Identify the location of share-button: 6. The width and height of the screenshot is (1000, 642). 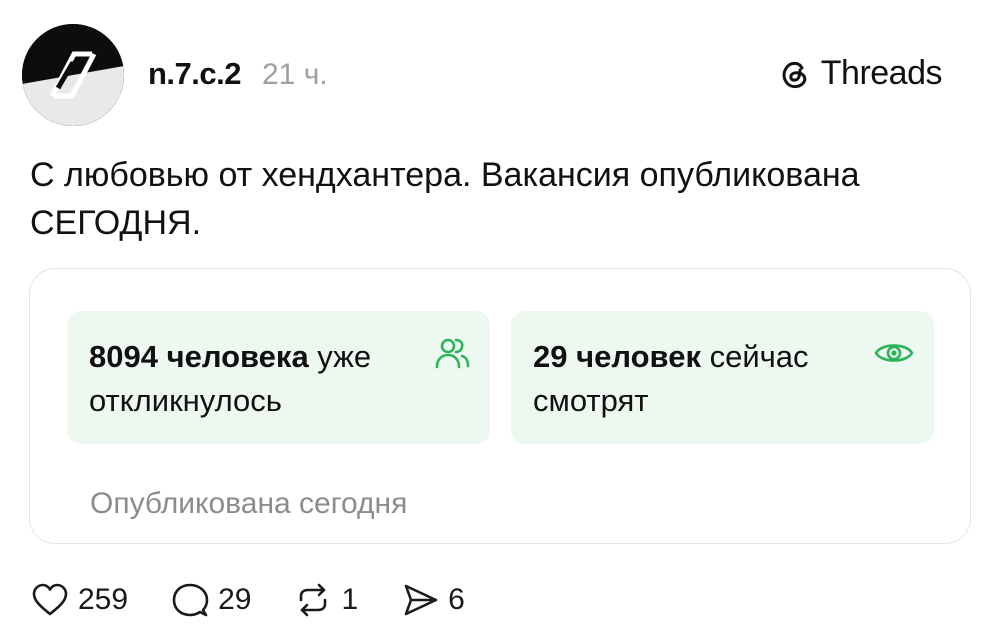
(432, 600).